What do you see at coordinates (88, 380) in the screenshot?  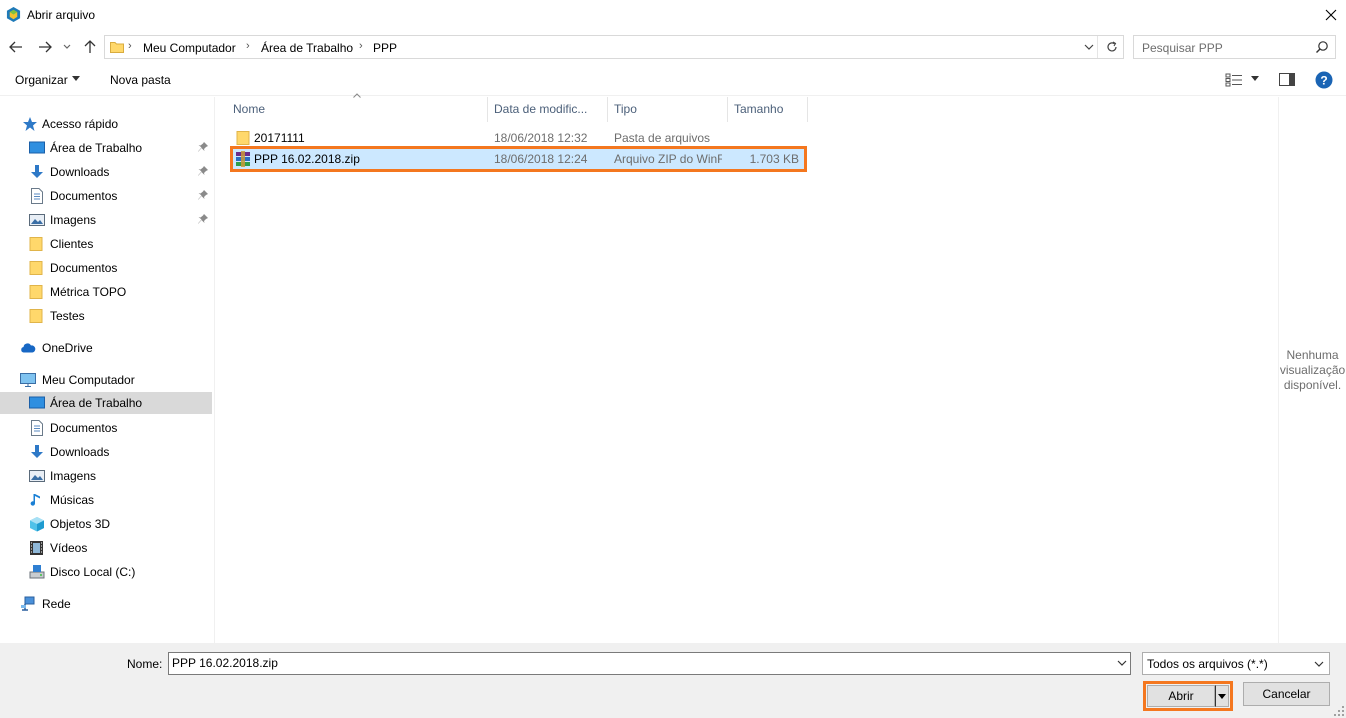 I see `sidebar-item-label: Meu Computador` at bounding box center [88, 380].